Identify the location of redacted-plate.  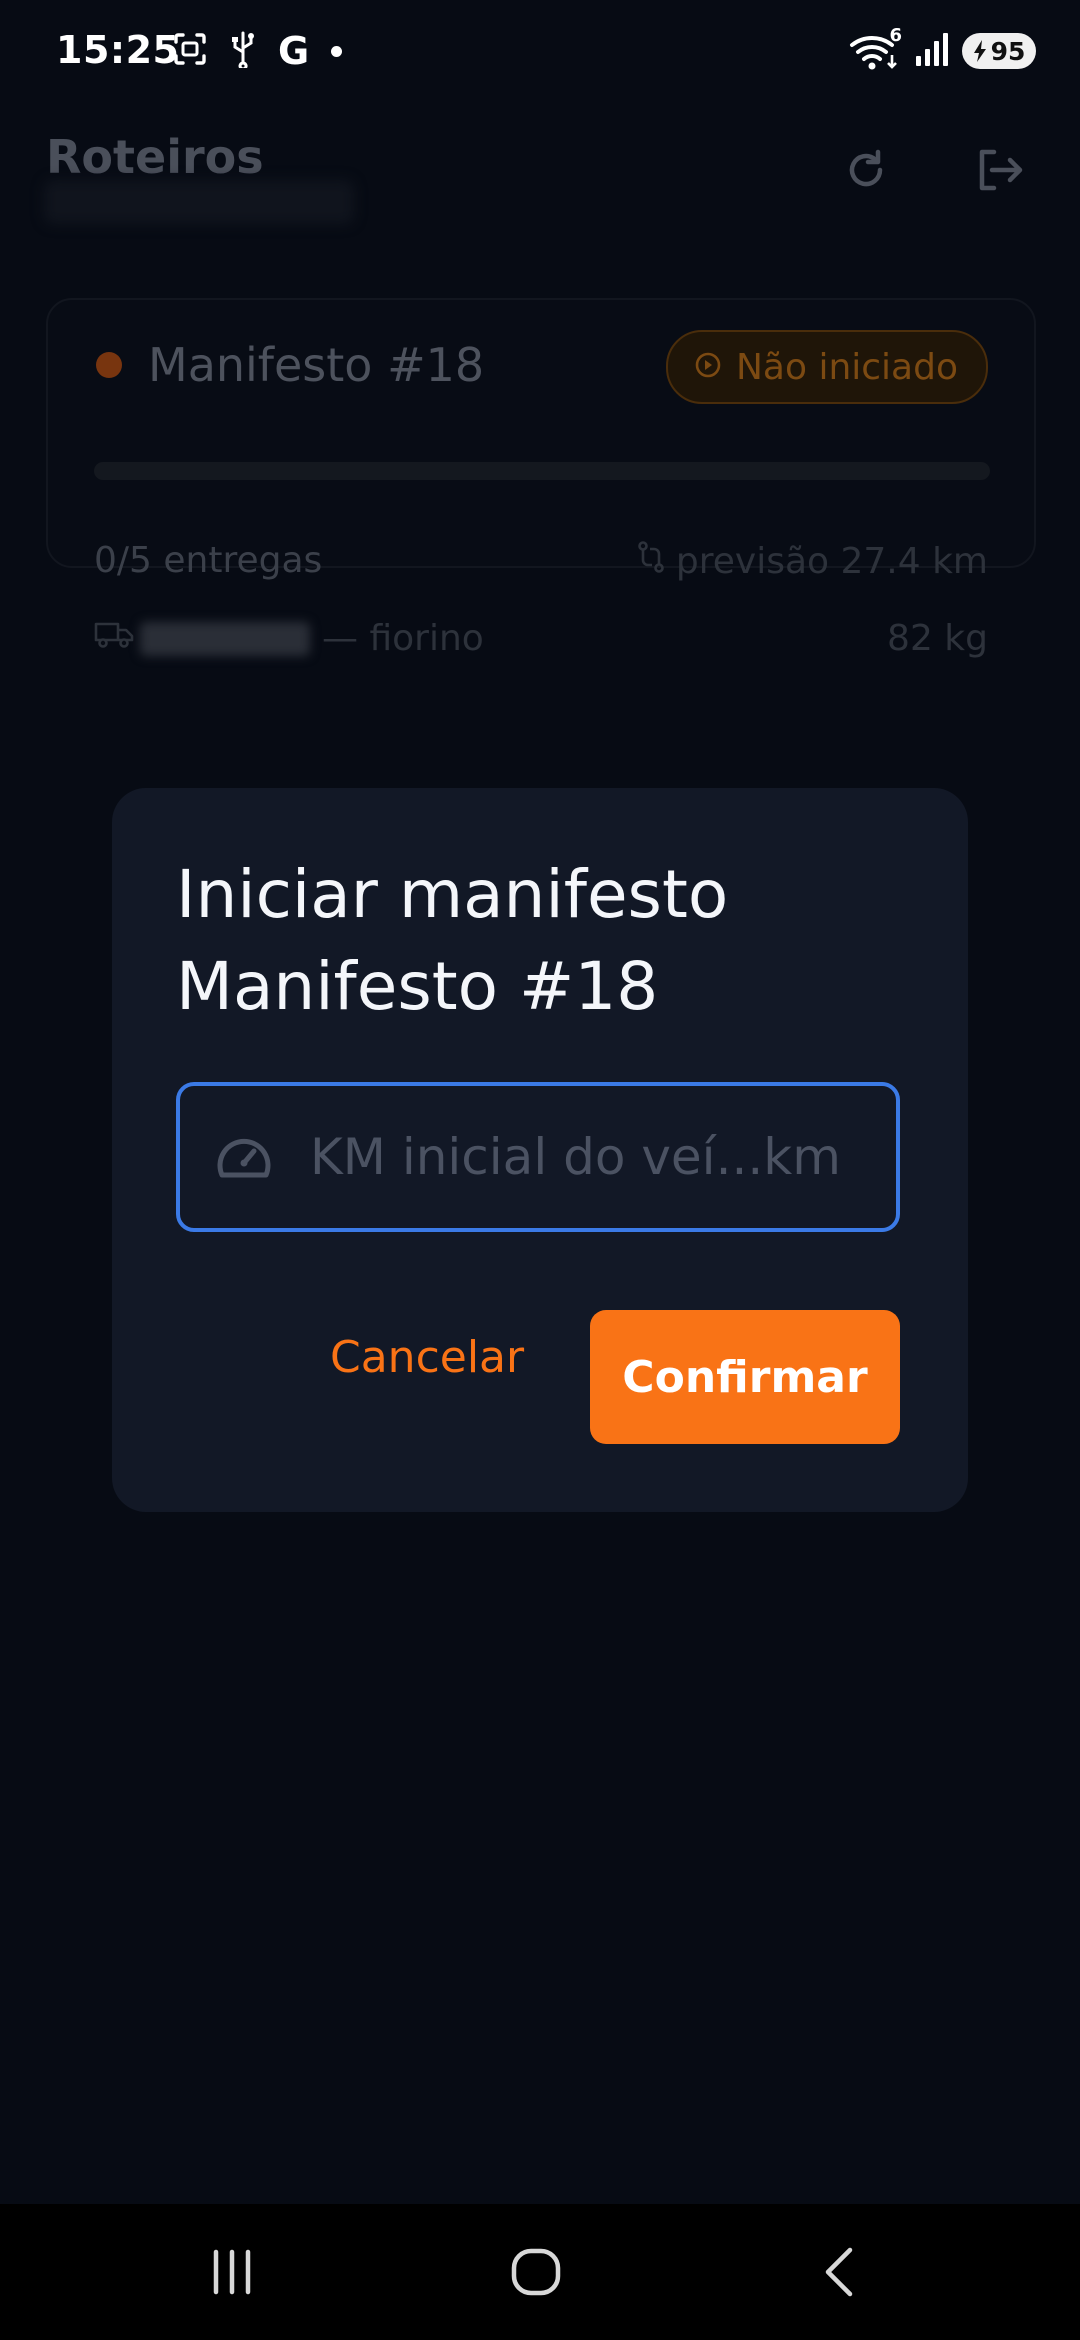
(225, 638).